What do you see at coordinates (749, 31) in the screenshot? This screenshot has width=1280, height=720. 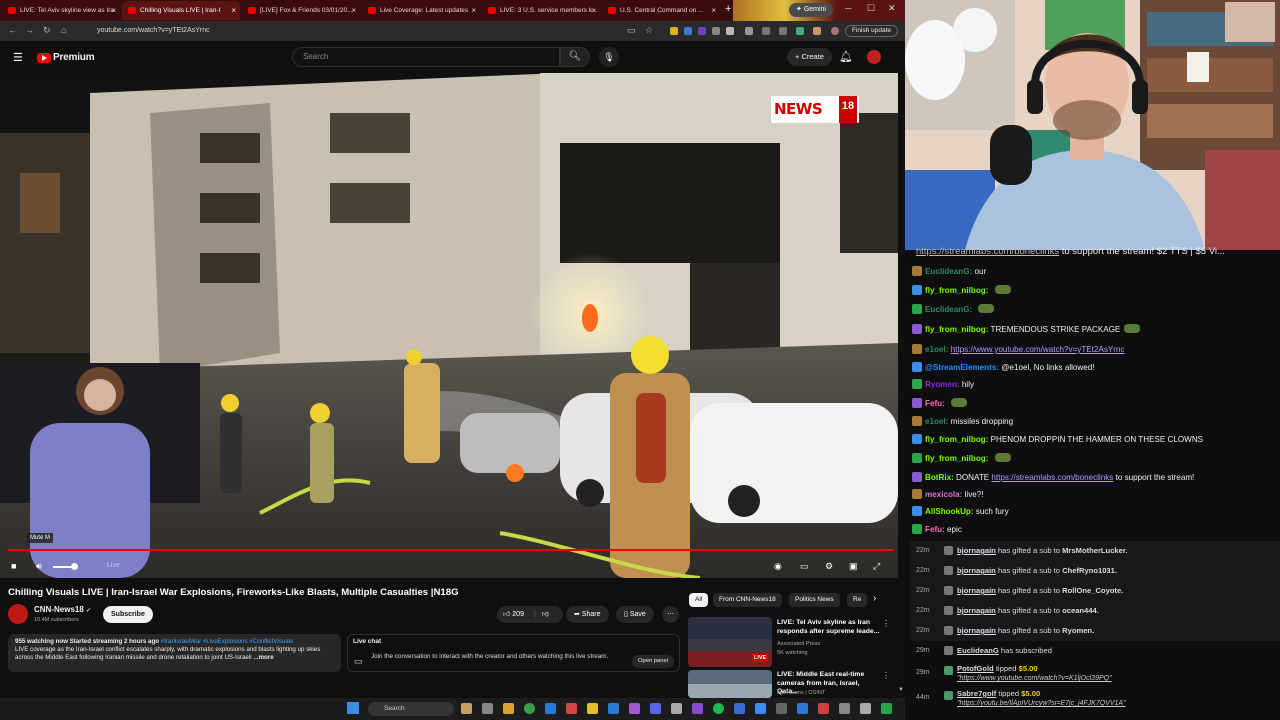 I see `extensions-puzzle-icon` at bounding box center [749, 31].